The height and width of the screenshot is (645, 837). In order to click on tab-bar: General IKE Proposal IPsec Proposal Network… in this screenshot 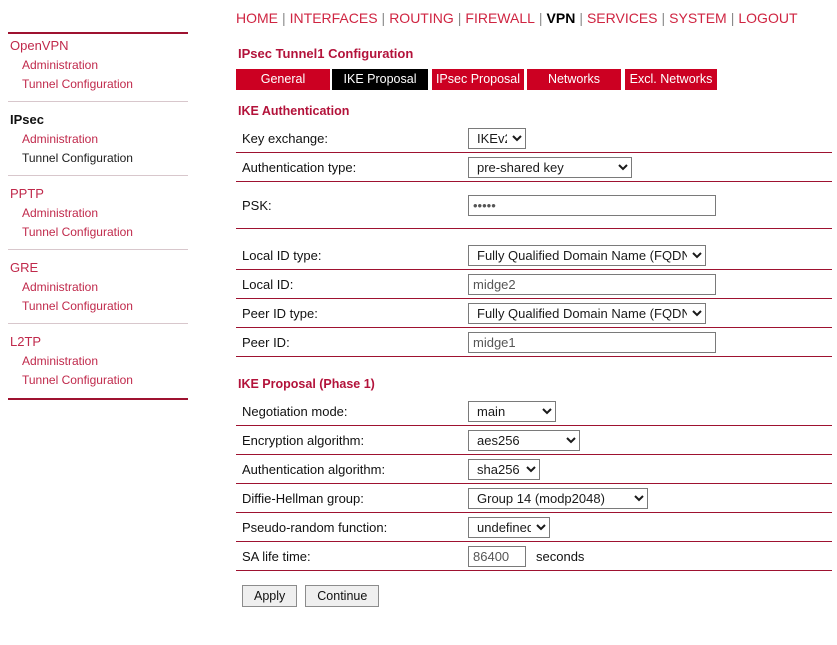, I will do `click(536, 79)`.